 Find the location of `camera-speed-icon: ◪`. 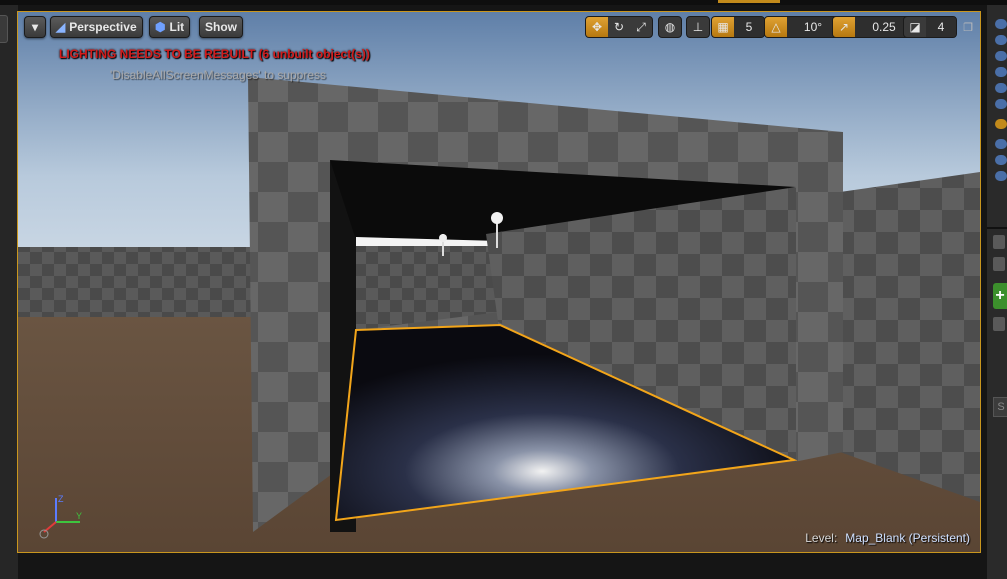

camera-speed-icon: ◪ is located at coordinates (915, 27).